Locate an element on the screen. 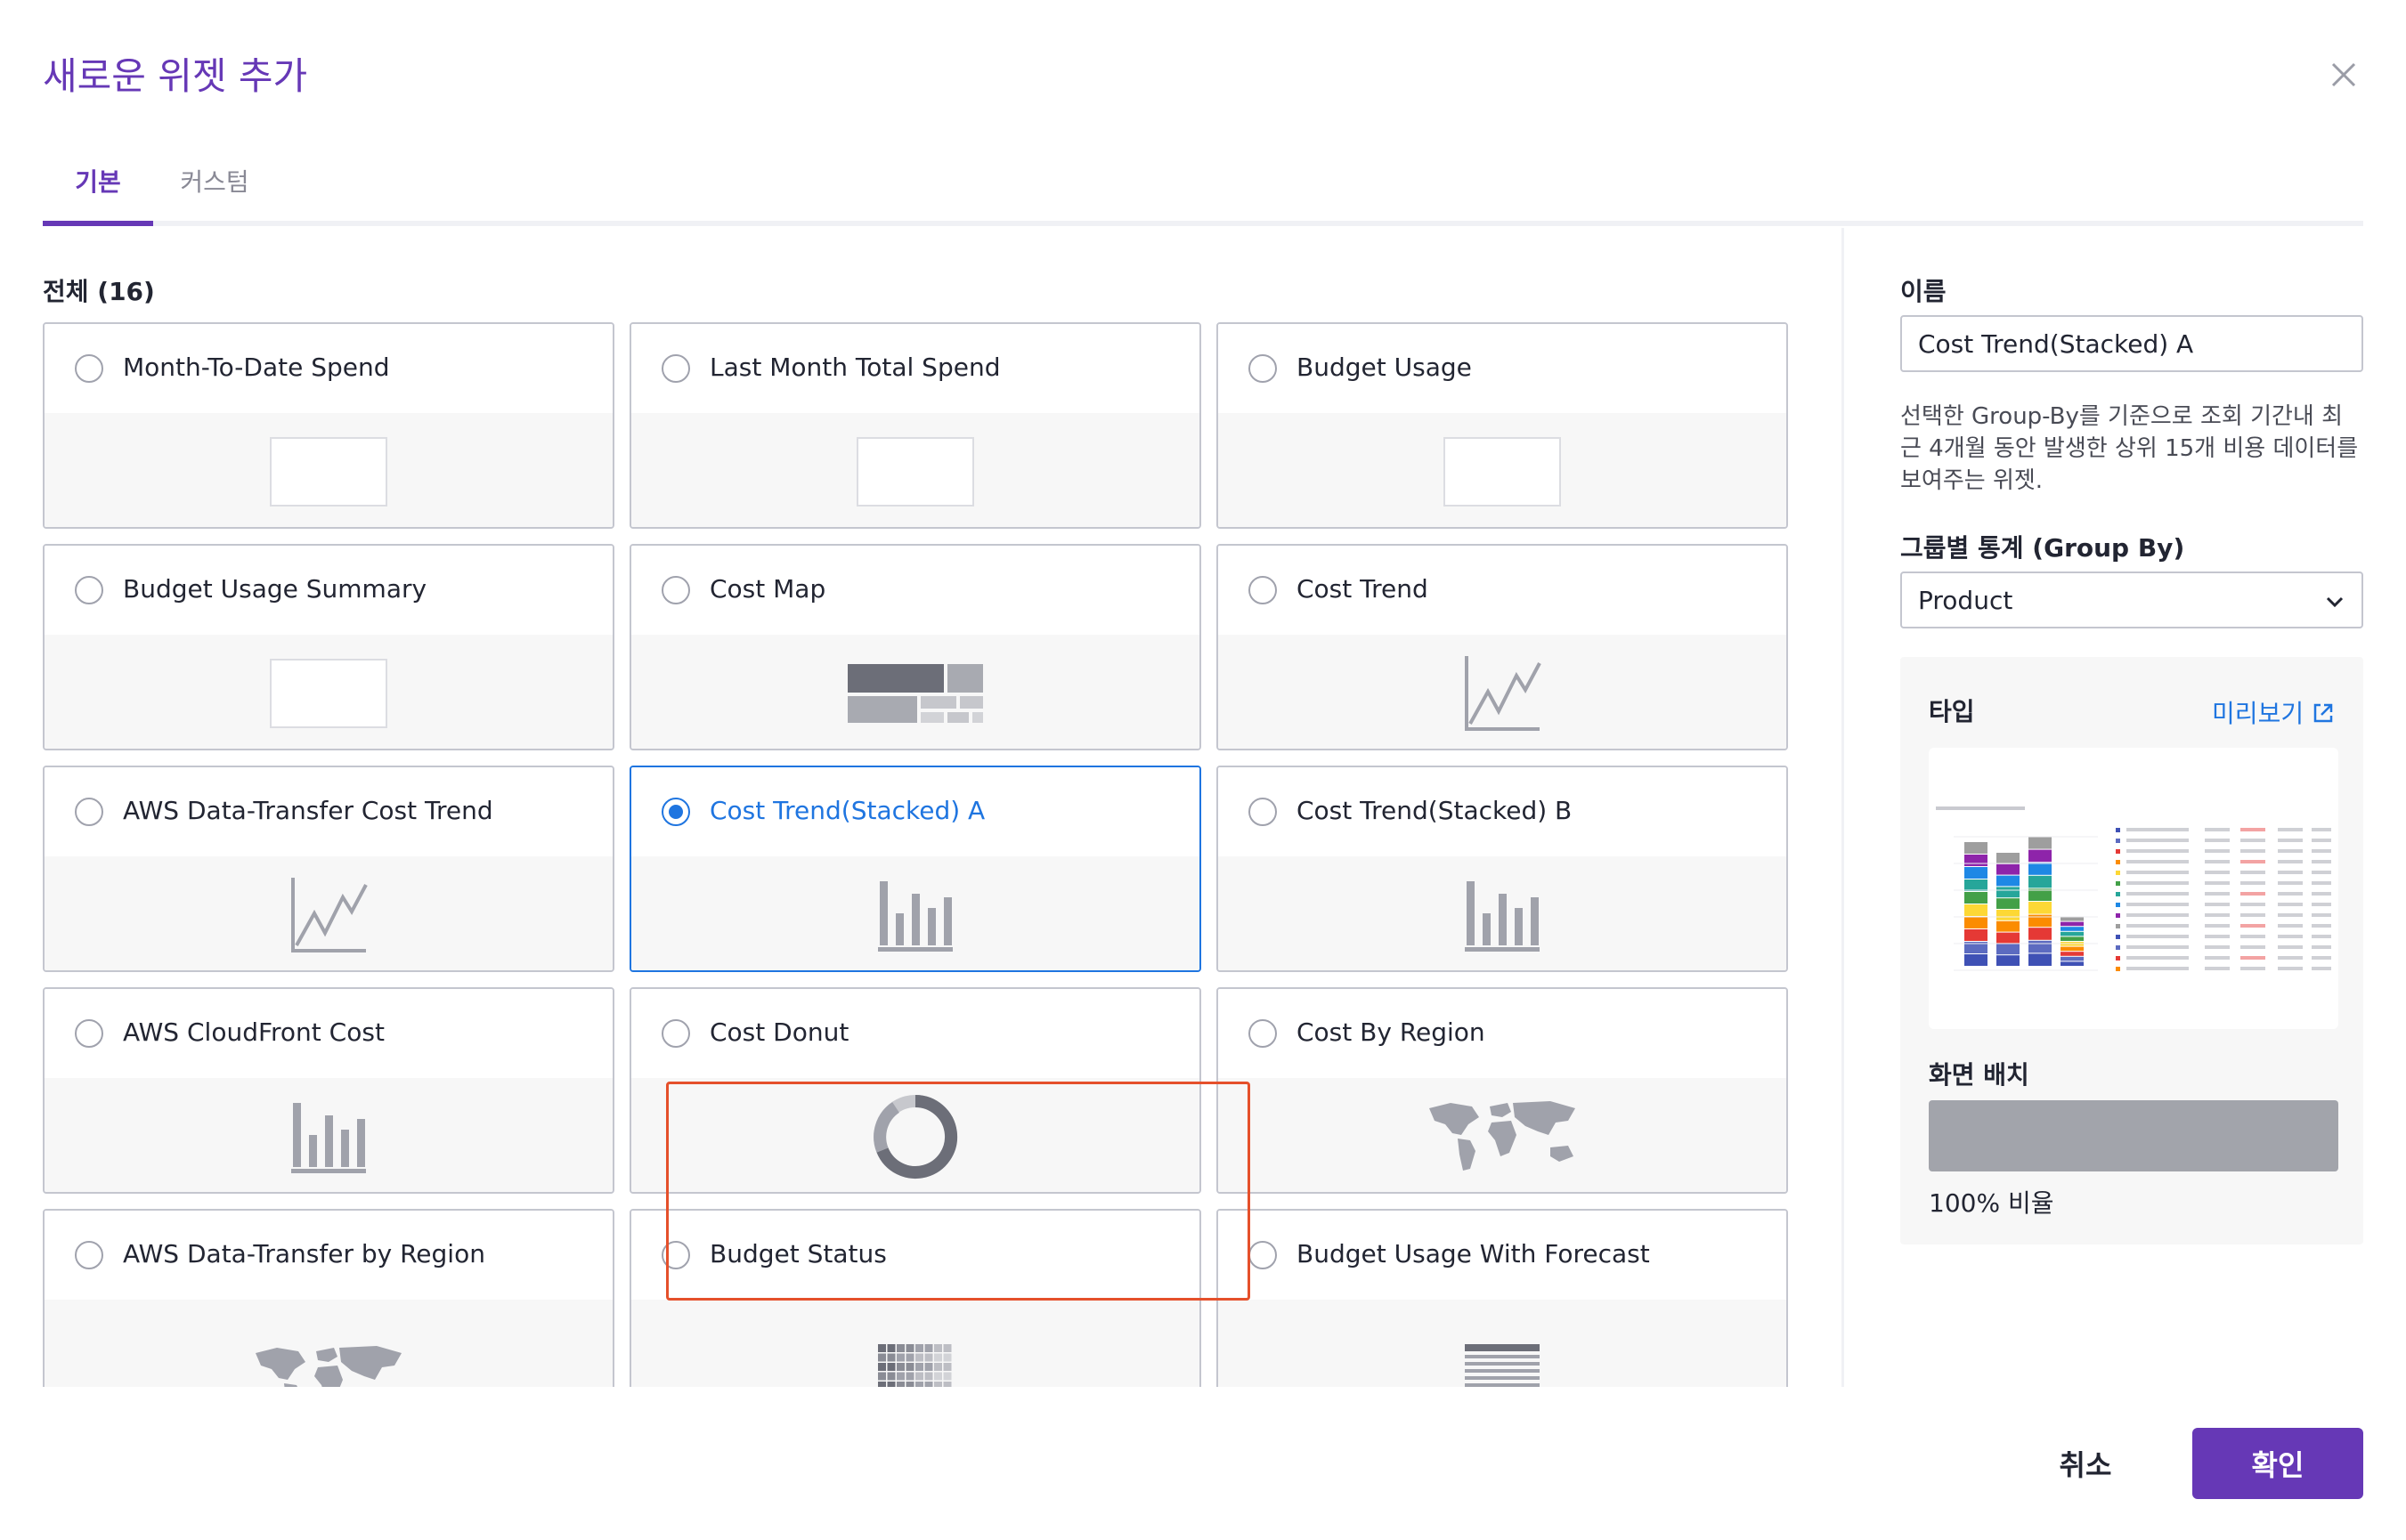 The height and width of the screenshot is (1540, 2406). widget-radio-checked is located at coordinates (676, 812).